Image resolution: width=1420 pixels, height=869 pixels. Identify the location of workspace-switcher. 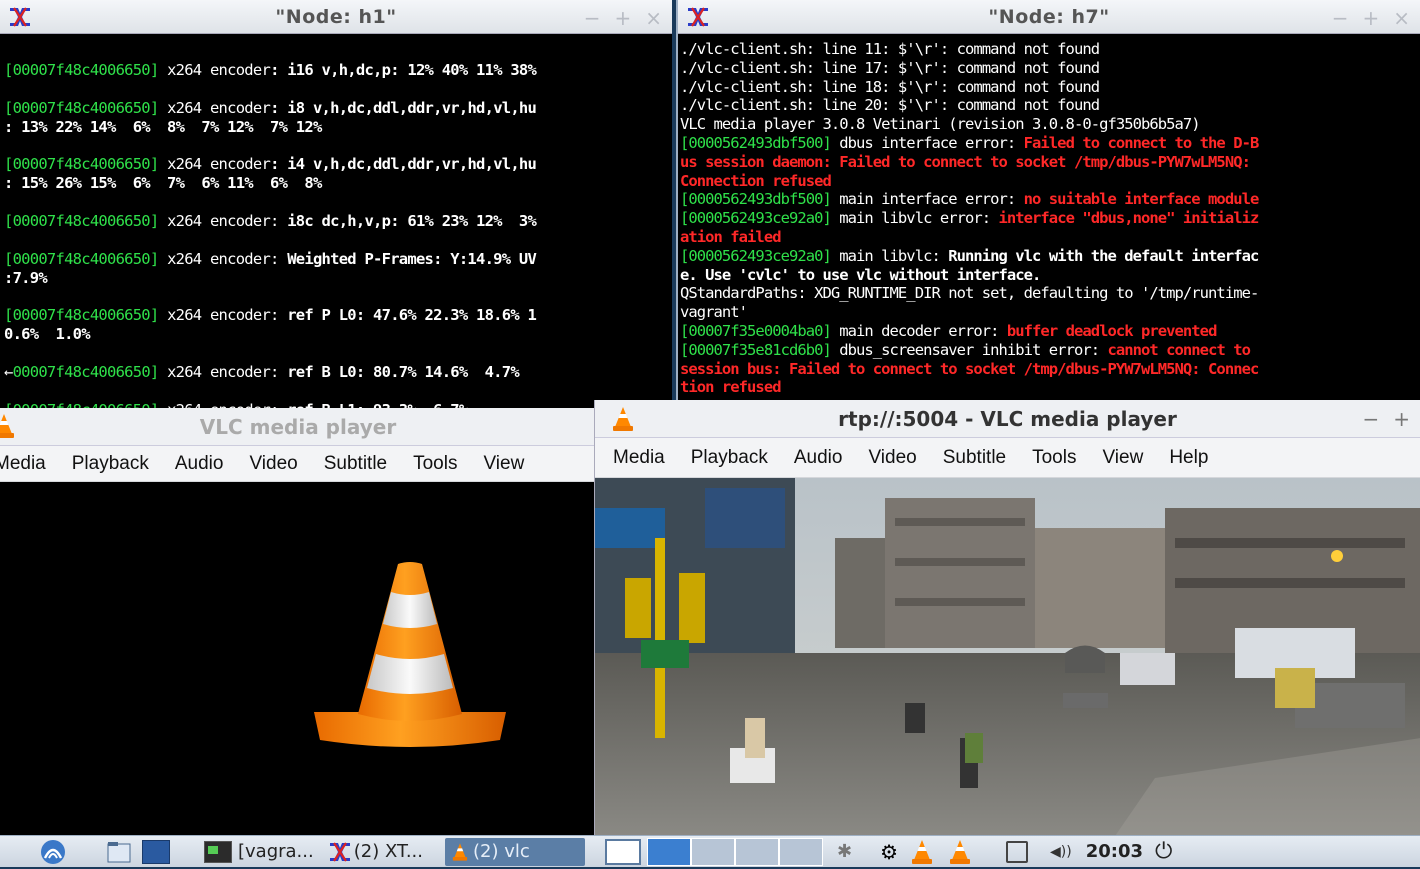
(735, 851).